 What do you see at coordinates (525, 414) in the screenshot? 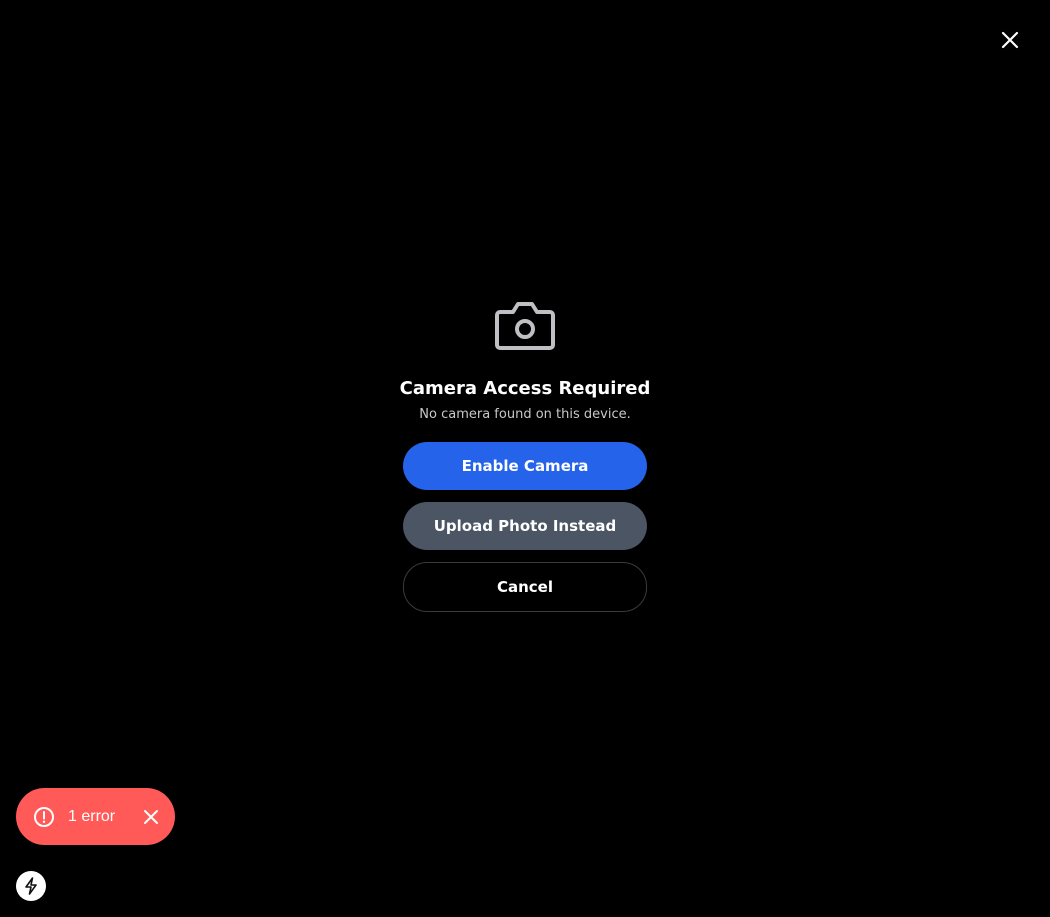
I see `dialog-message: No camera found on this device.` at bounding box center [525, 414].